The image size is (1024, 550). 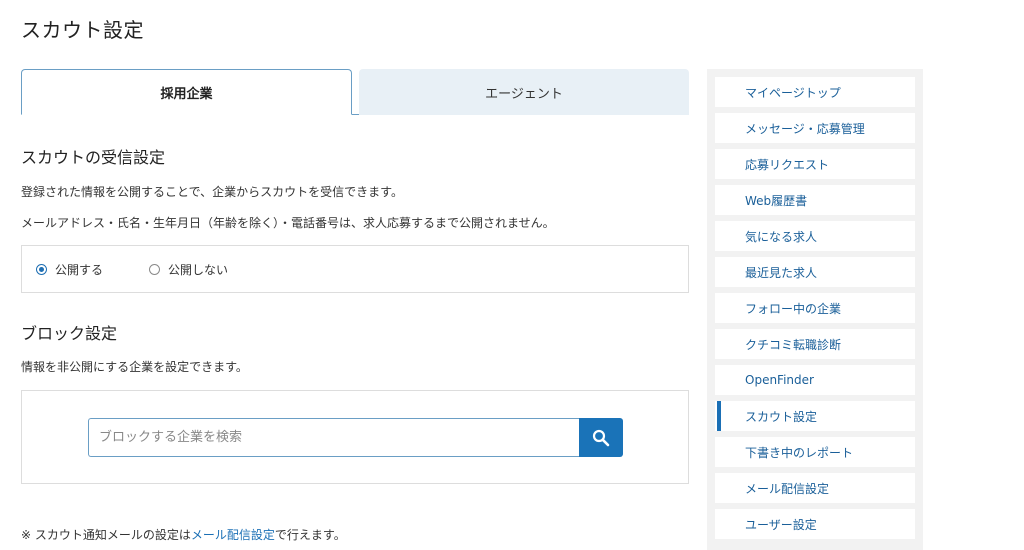 What do you see at coordinates (815, 524) in the screenshot?
I see `sidebar-item-user-settings: ユーザー設定` at bounding box center [815, 524].